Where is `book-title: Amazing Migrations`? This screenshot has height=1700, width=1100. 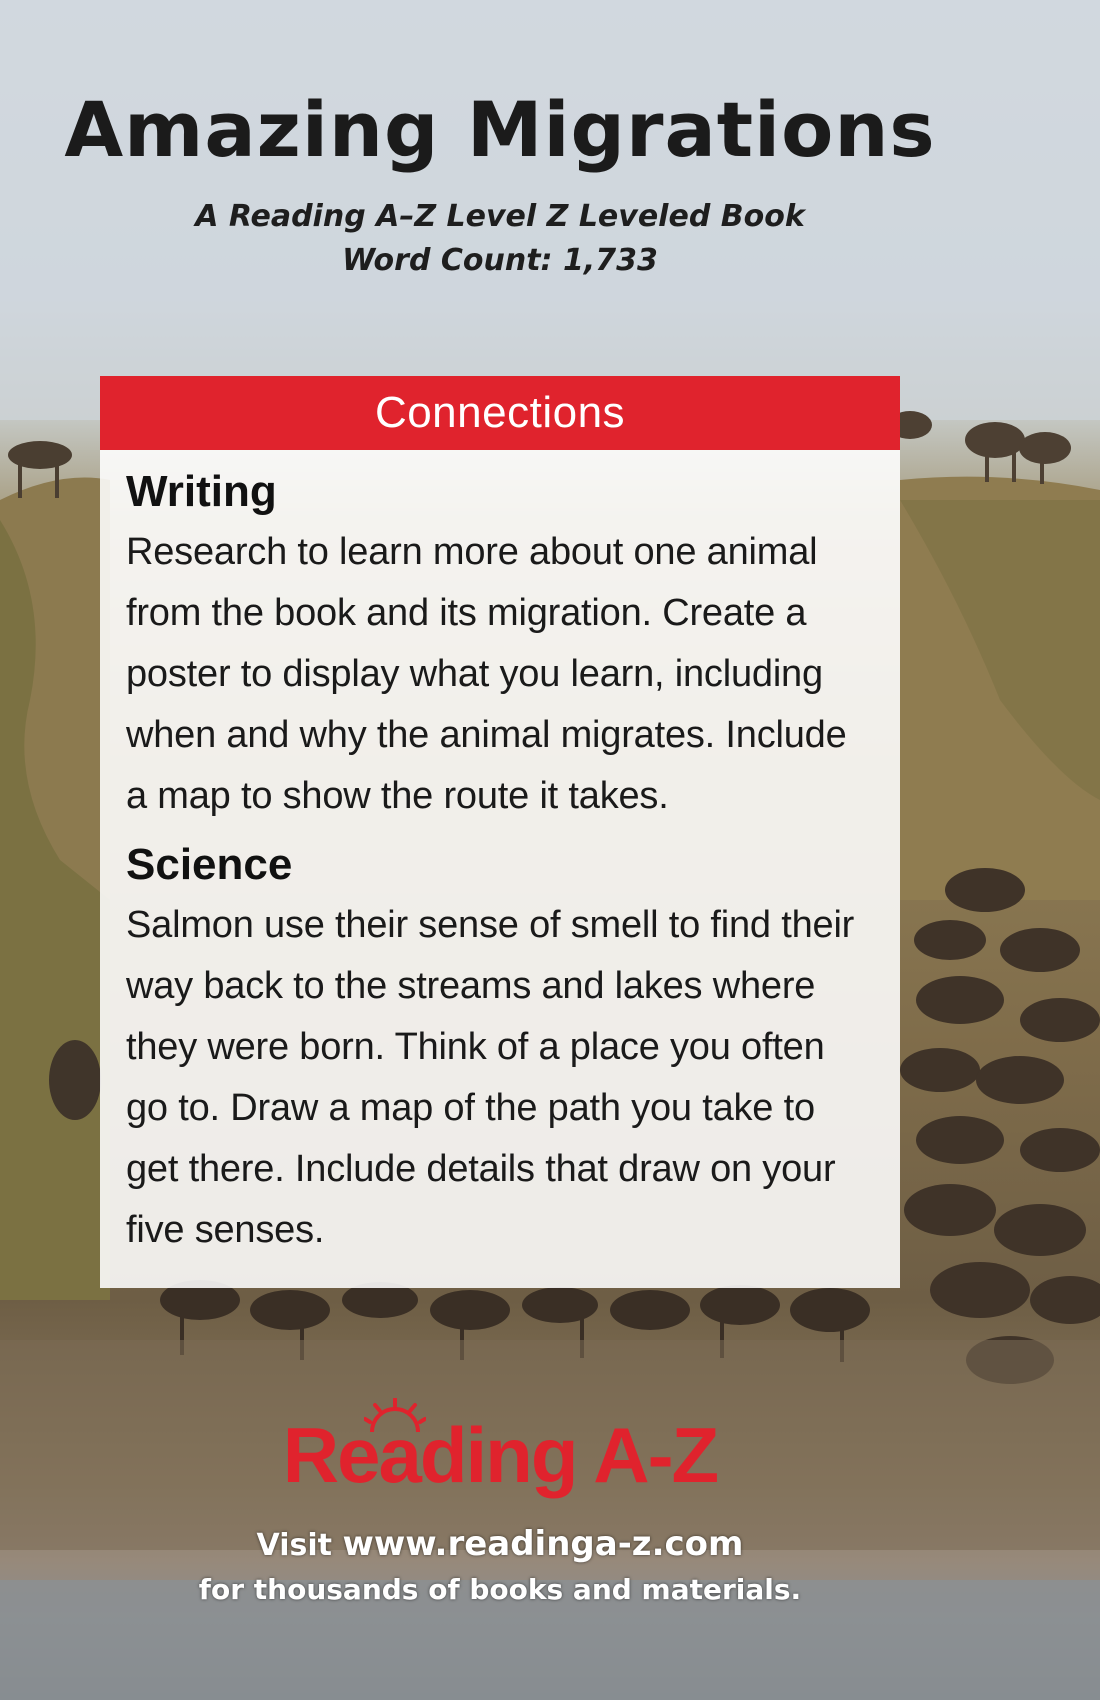
book-title: Amazing Migrations is located at coordinates (500, 129).